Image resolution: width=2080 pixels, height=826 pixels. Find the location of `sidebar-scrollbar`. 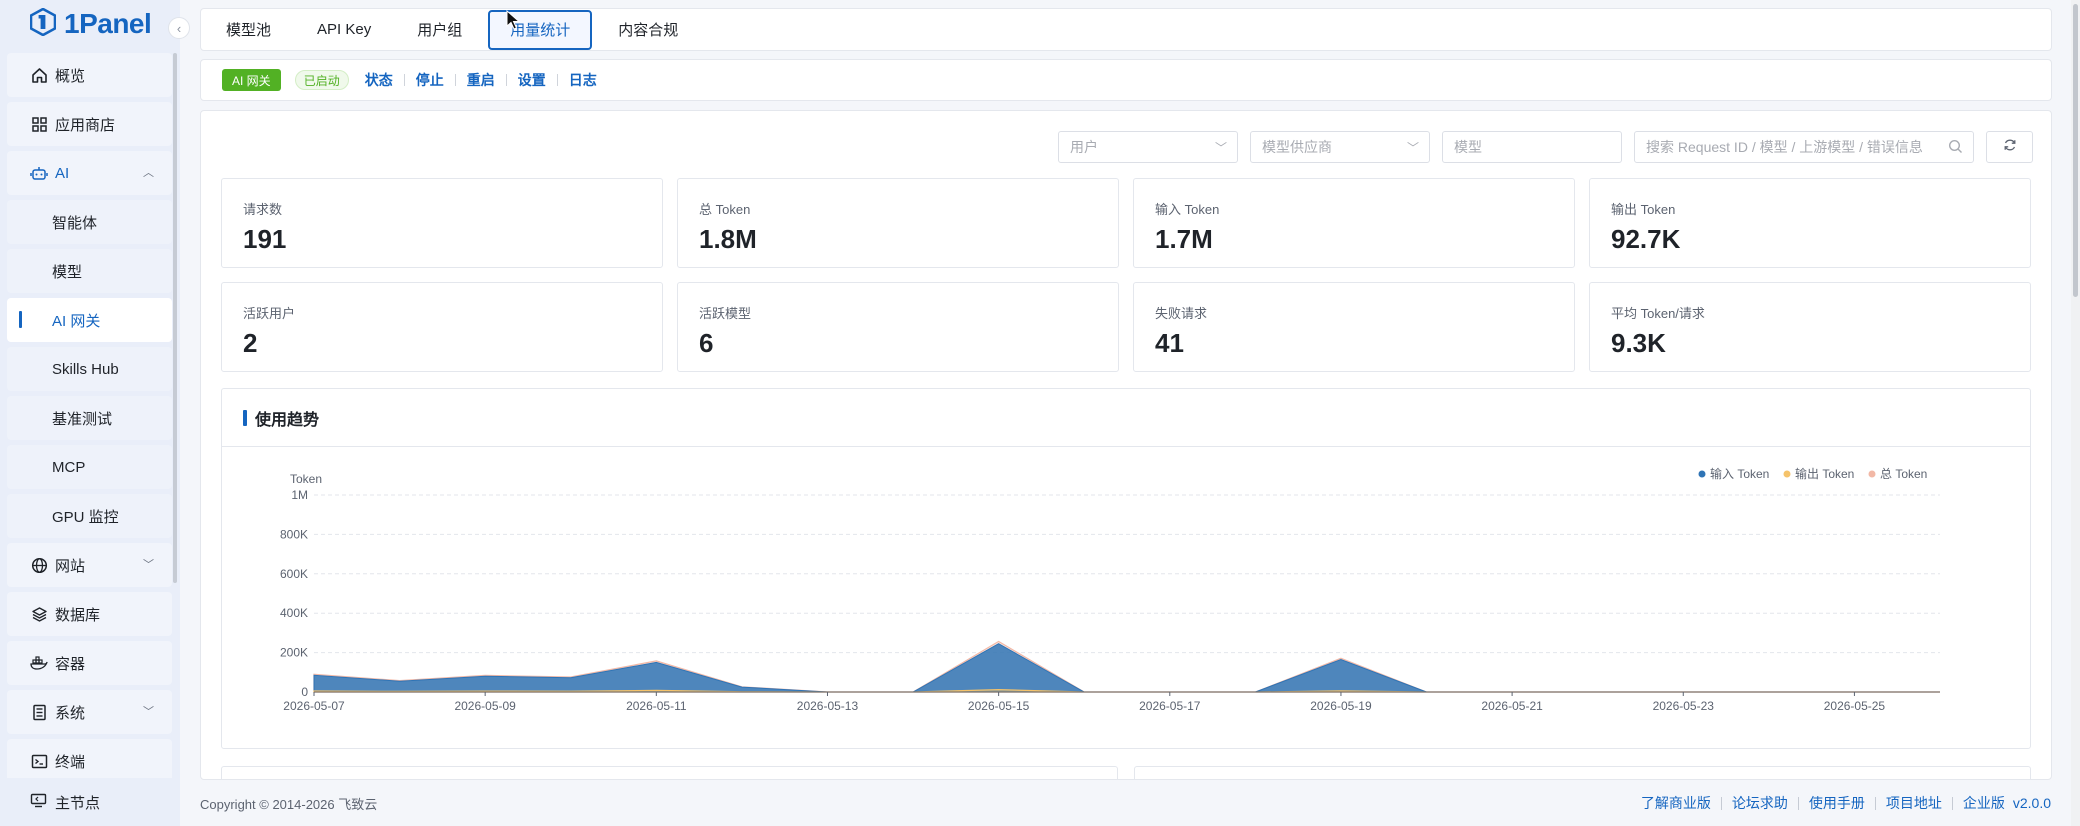

sidebar-scrollbar is located at coordinates (175, 318).